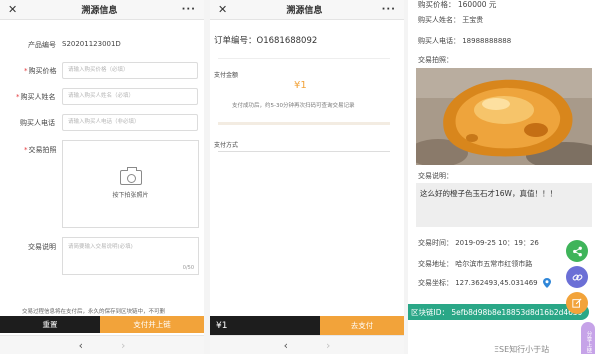  I want to click on buyer-phone-label: 购买人电话, so click(37, 123).